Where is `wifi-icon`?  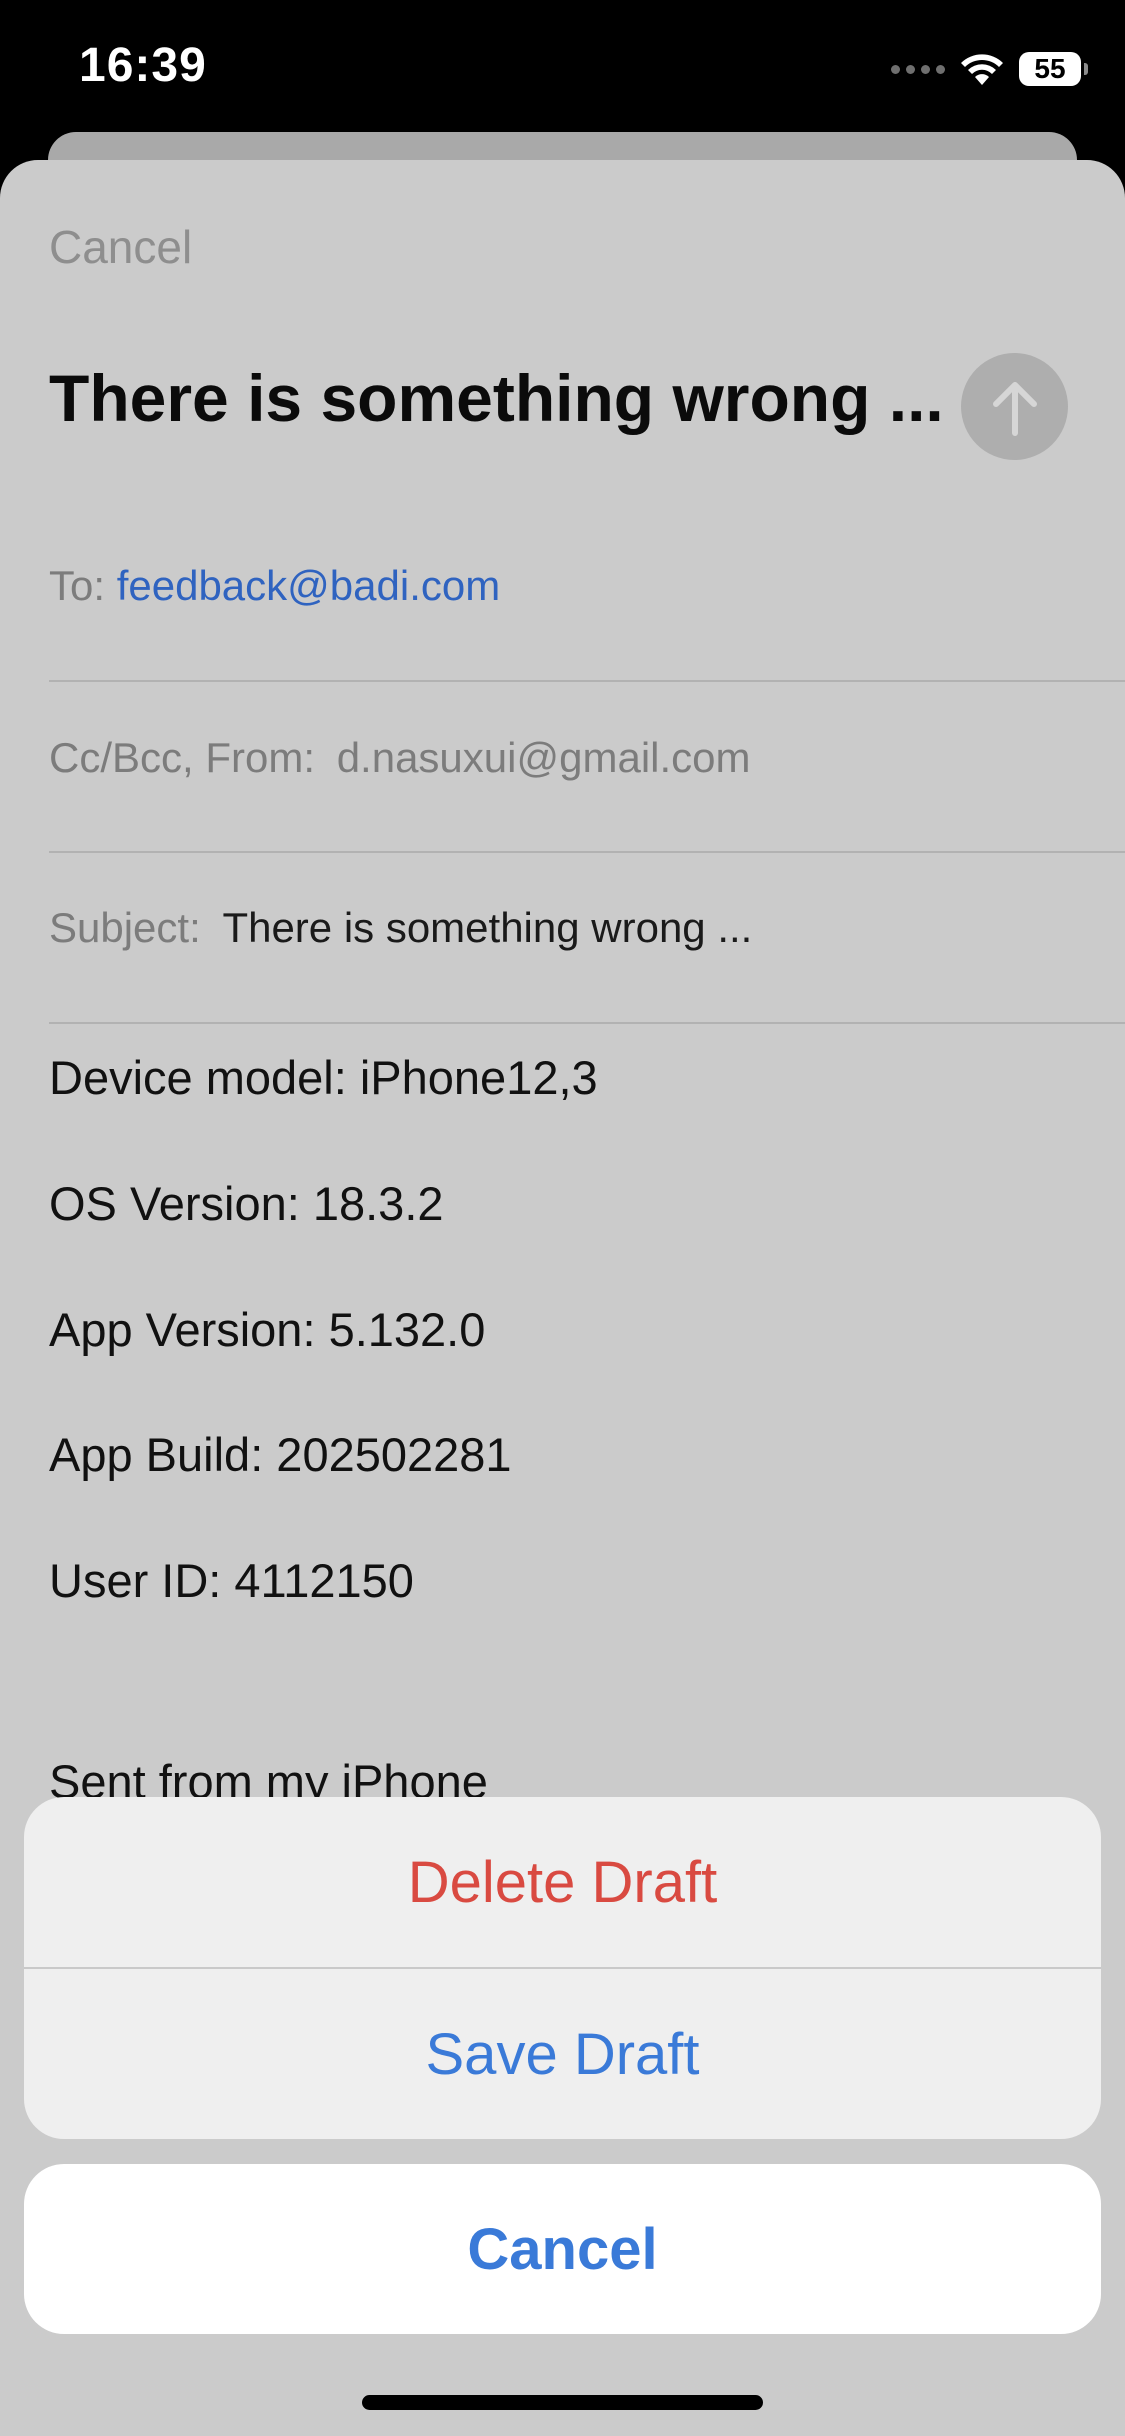
wifi-icon is located at coordinates (982, 69).